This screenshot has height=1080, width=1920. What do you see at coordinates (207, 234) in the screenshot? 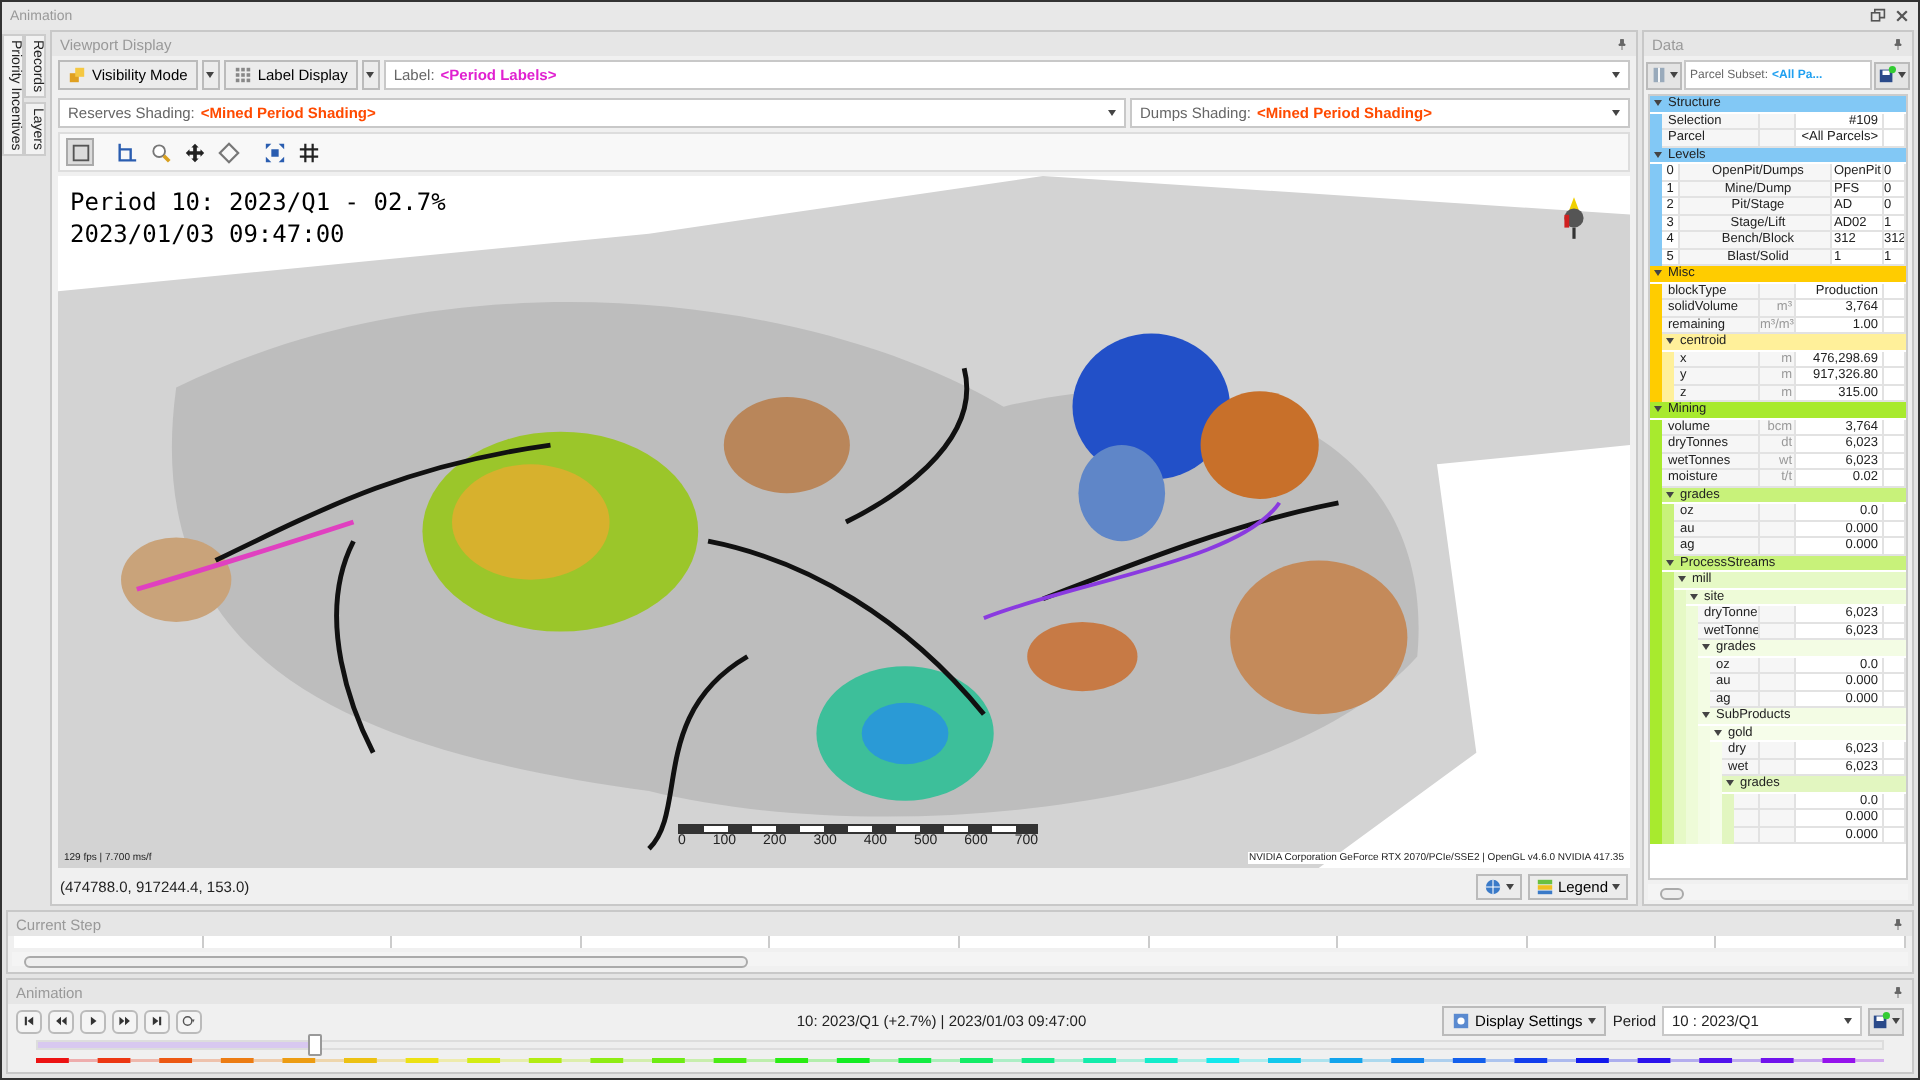
I see `time-overlay-text: 2023/01/03 09:47:00` at bounding box center [207, 234].